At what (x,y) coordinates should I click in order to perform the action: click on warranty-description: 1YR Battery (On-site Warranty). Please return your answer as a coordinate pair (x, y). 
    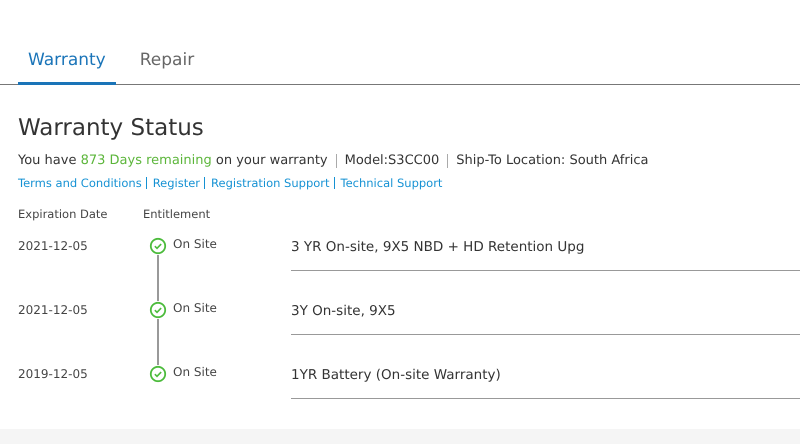
    Looking at the image, I should click on (396, 375).